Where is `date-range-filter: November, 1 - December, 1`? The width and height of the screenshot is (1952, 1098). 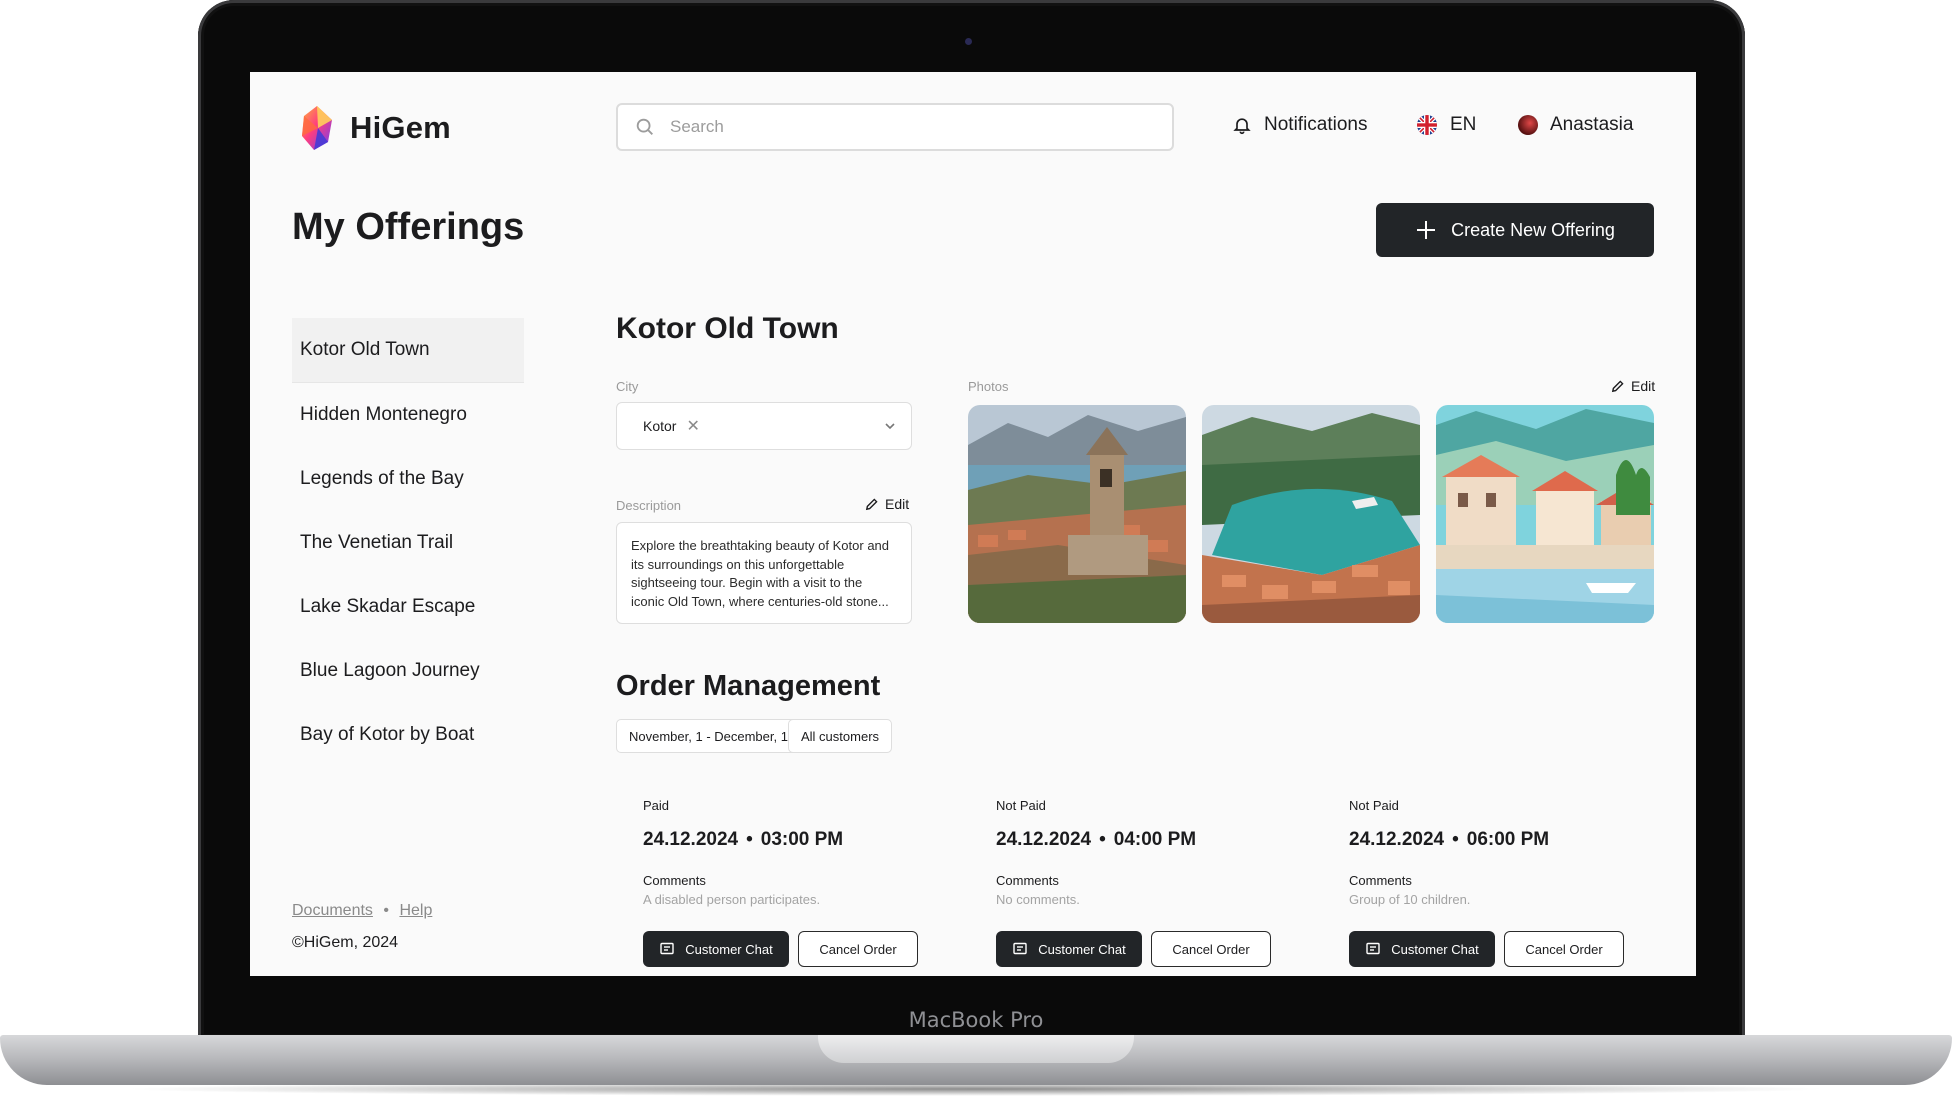
date-range-filter: November, 1 - December, 1 is located at coordinates (708, 736).